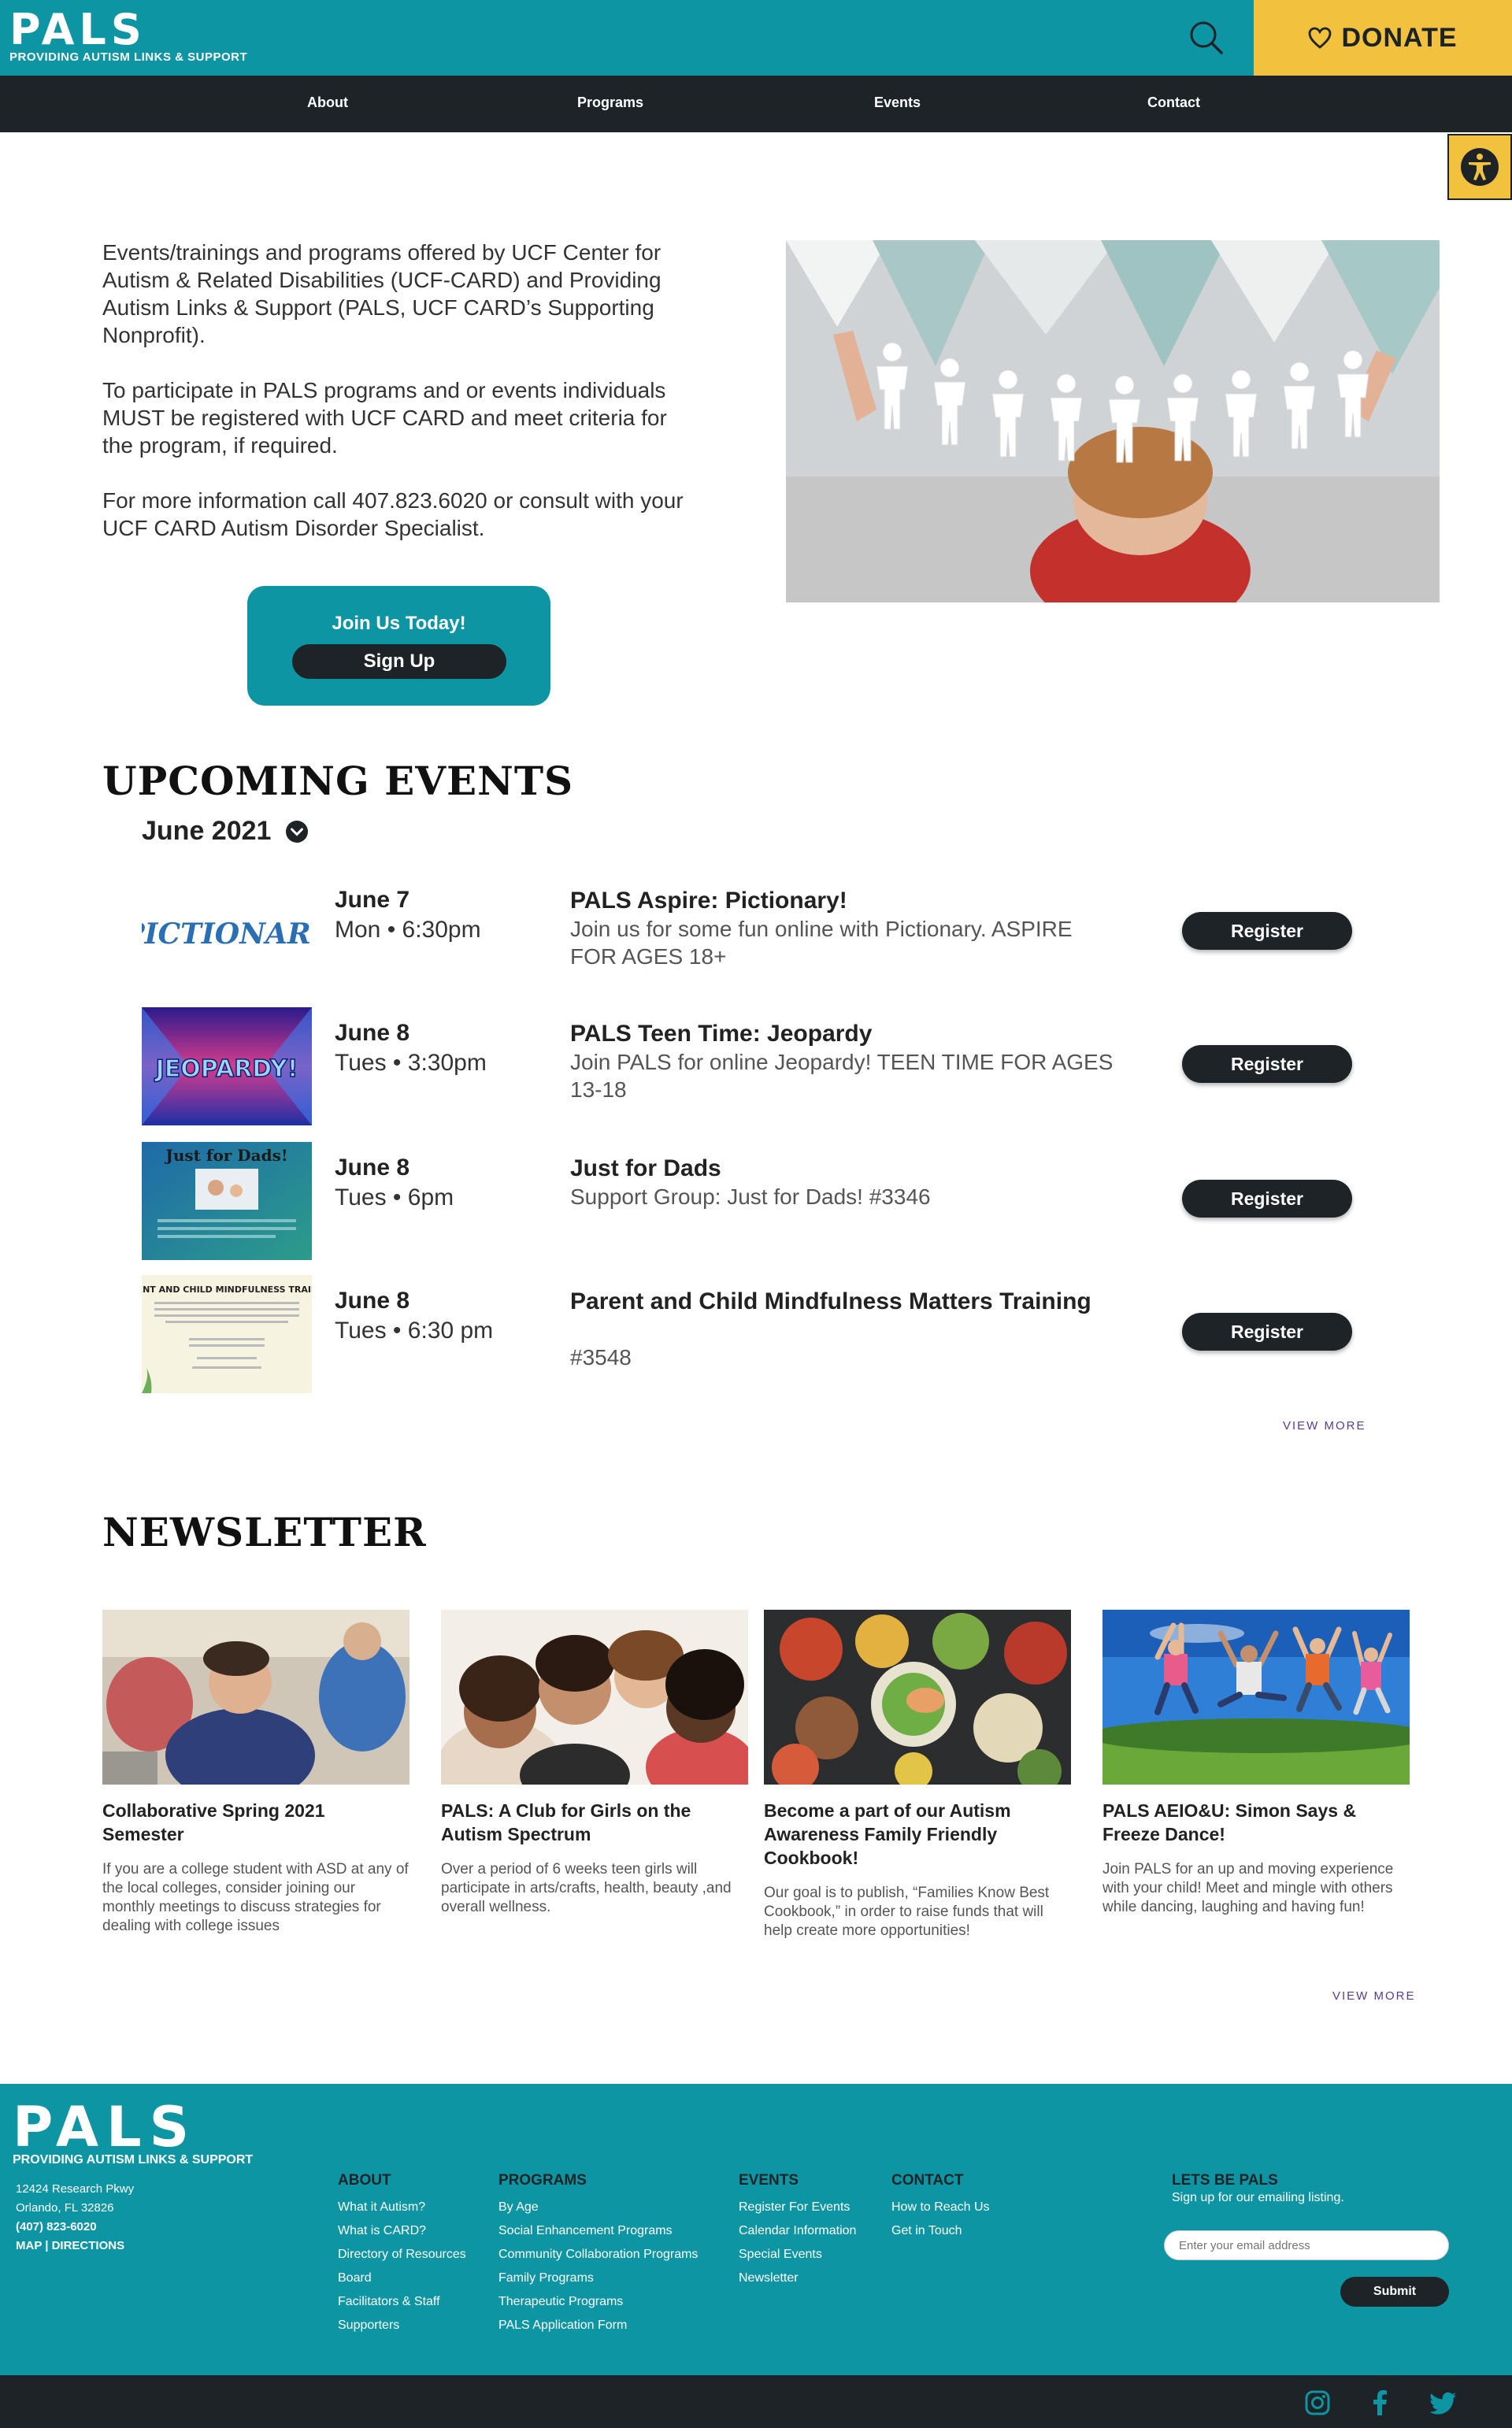  What do you see at coordinates (769, 2180) in the screenshot?
I see `footer-column-heading: EVENTS` at bounding box center [769, 2180].